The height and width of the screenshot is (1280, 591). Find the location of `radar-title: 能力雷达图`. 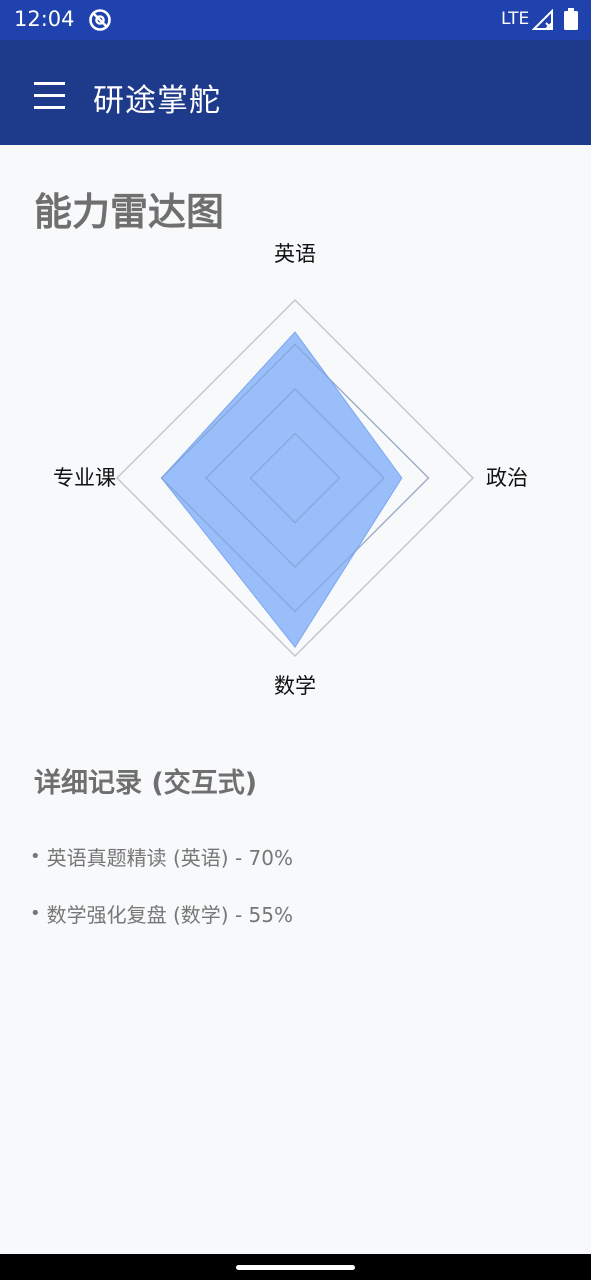

radar-title: 能力雷达图 is located at coordinates (129, 212).